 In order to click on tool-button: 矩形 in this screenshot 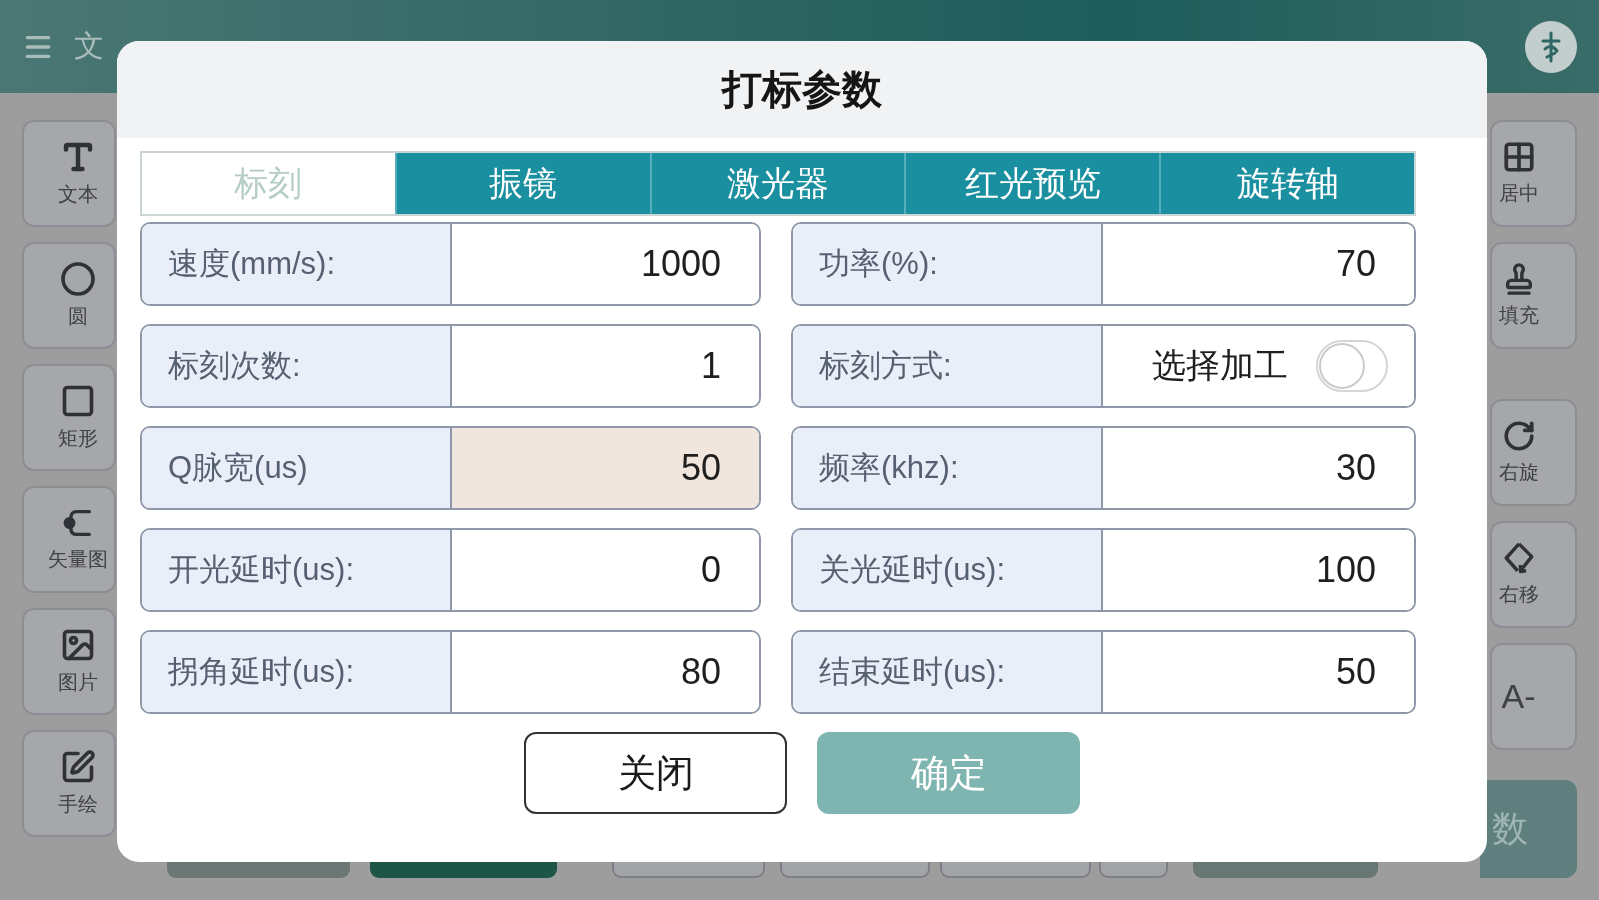, I will do `click(69, 417)`.